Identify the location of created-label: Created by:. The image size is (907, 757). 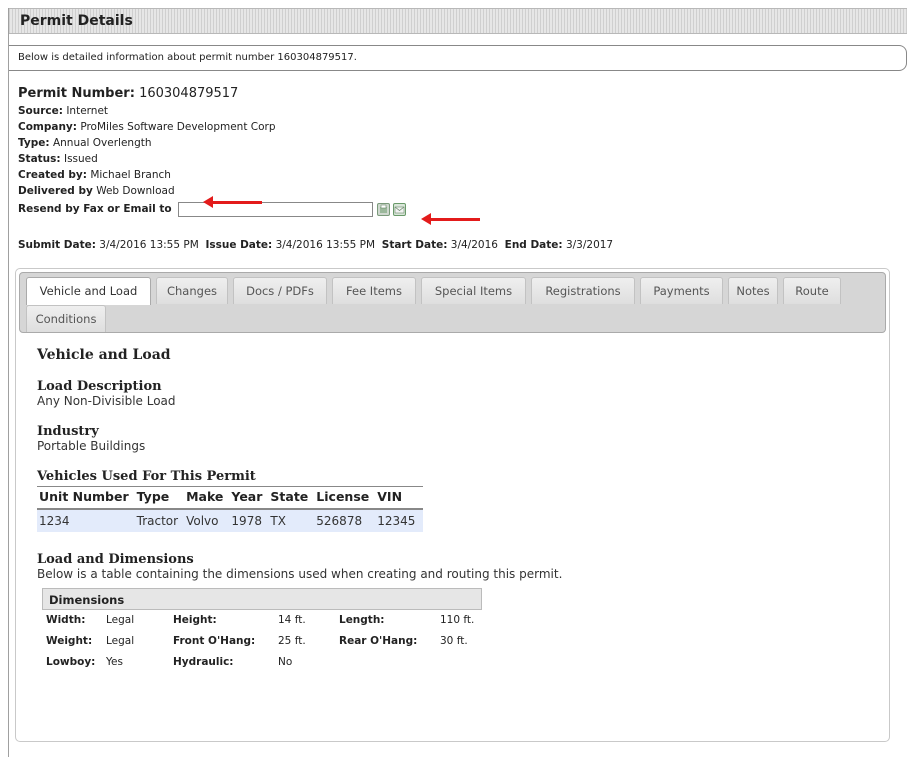
(52, 175).